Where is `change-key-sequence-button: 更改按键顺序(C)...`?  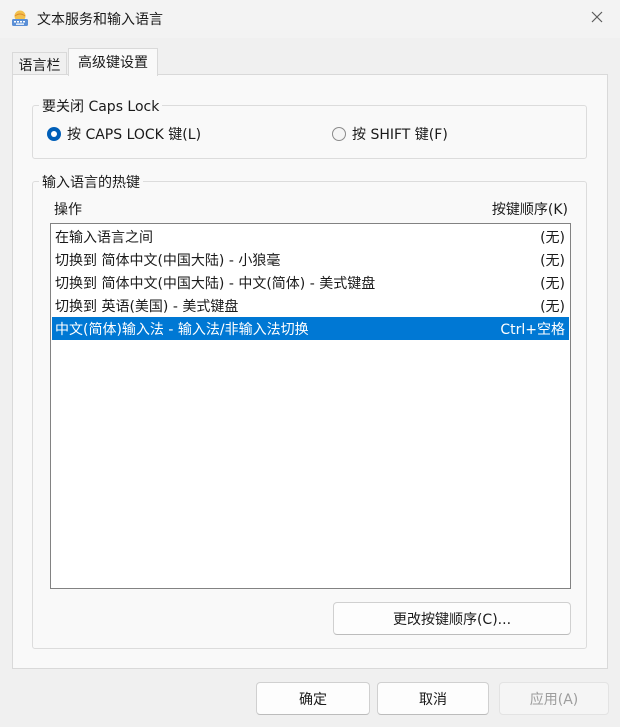 change-key-sequence-button: 更改按键顺序(C)... is located at coordinates (452, 618).